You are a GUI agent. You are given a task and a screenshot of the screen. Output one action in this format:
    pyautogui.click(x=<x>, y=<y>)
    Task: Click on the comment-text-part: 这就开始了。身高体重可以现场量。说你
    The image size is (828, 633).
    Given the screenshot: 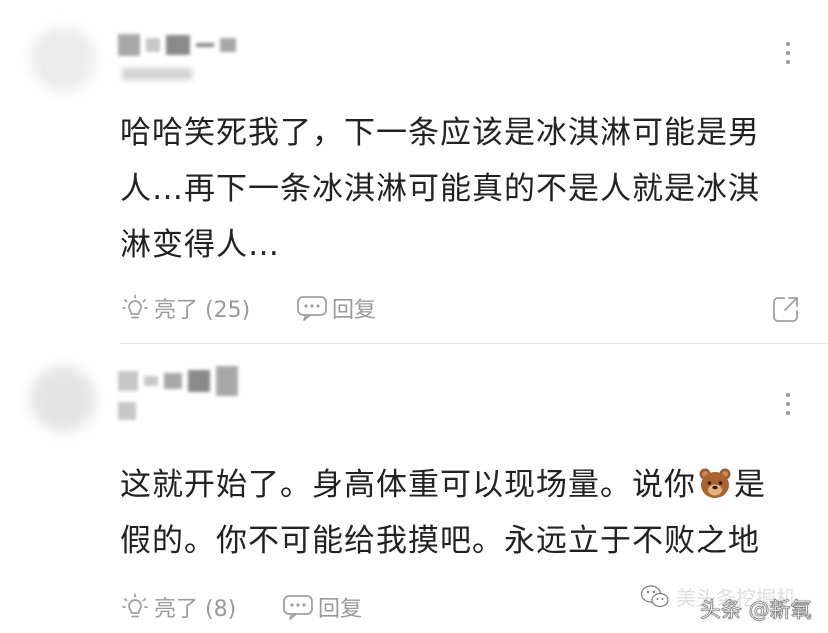 What is the action you would take?
    pyautogui.click(x=408, y=485)
    